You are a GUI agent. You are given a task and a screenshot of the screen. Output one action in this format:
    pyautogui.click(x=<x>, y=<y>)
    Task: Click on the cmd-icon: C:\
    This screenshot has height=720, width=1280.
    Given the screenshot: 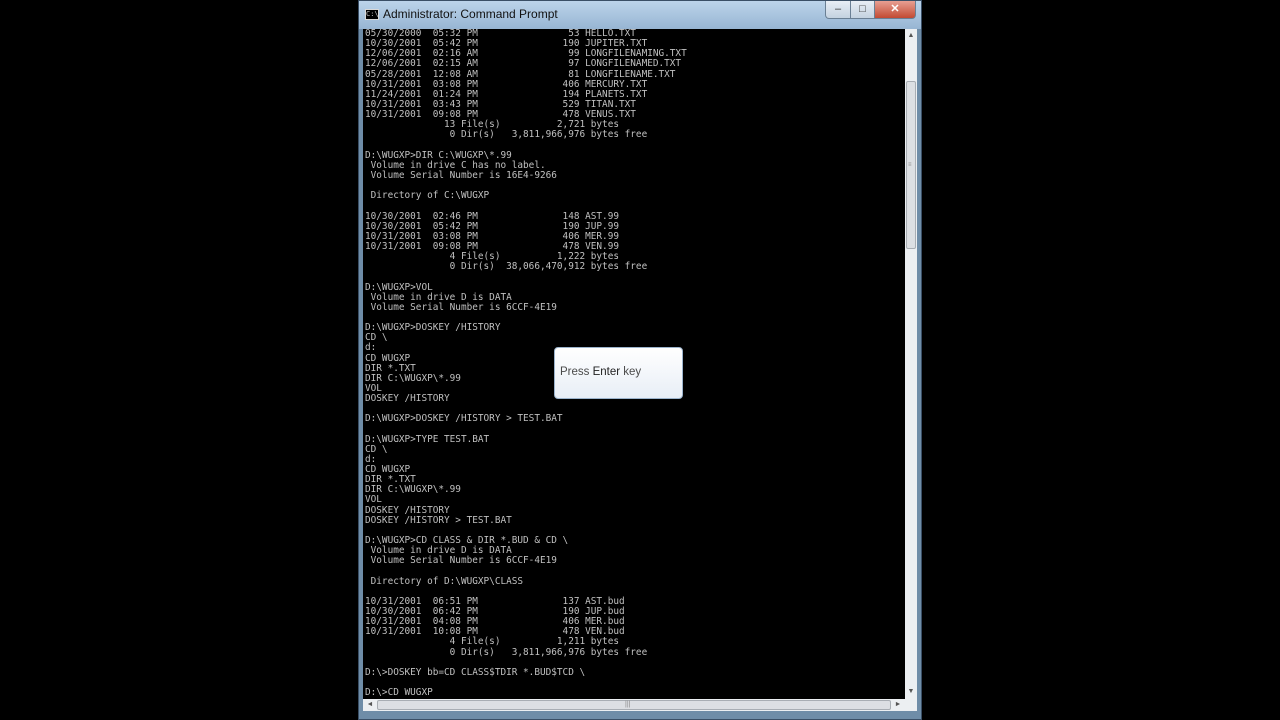 What is the action you would take?
    pyautogui.click(x=372, y=14)
    